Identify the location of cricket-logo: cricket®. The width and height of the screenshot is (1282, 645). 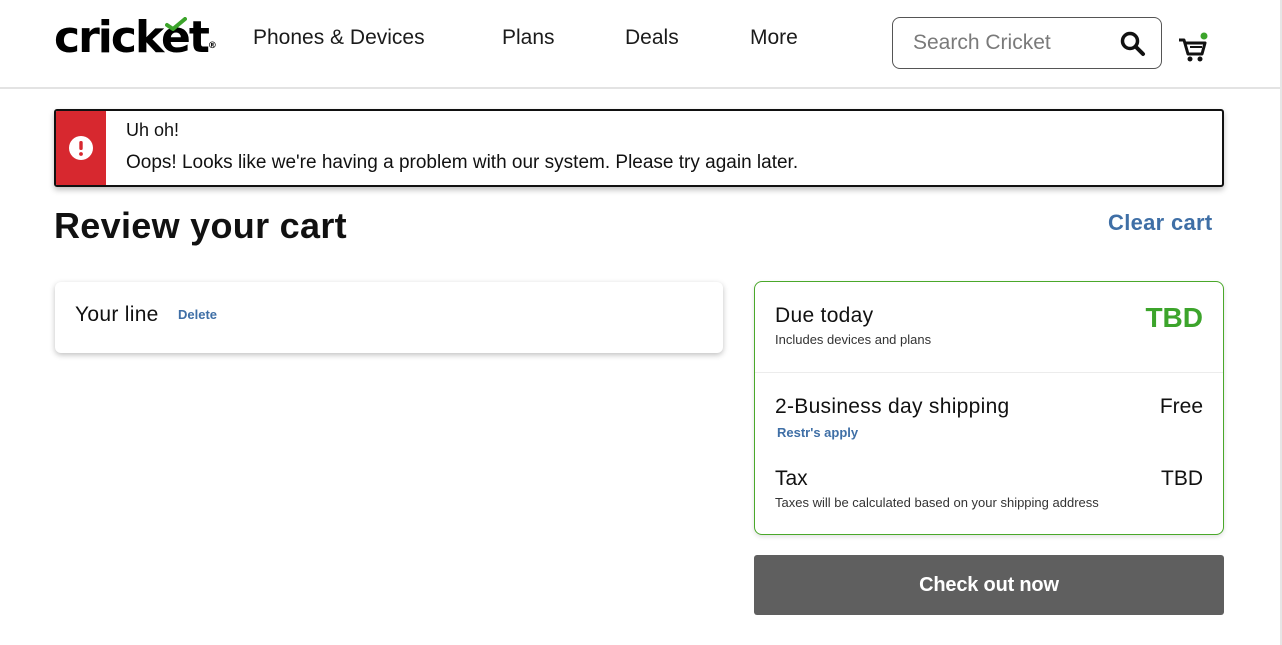
(135, 38).